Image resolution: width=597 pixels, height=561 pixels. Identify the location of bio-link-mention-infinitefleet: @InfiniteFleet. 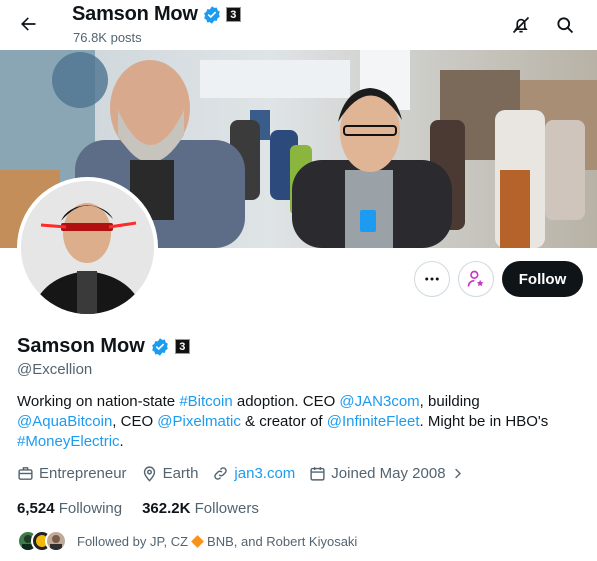
(373, 421).